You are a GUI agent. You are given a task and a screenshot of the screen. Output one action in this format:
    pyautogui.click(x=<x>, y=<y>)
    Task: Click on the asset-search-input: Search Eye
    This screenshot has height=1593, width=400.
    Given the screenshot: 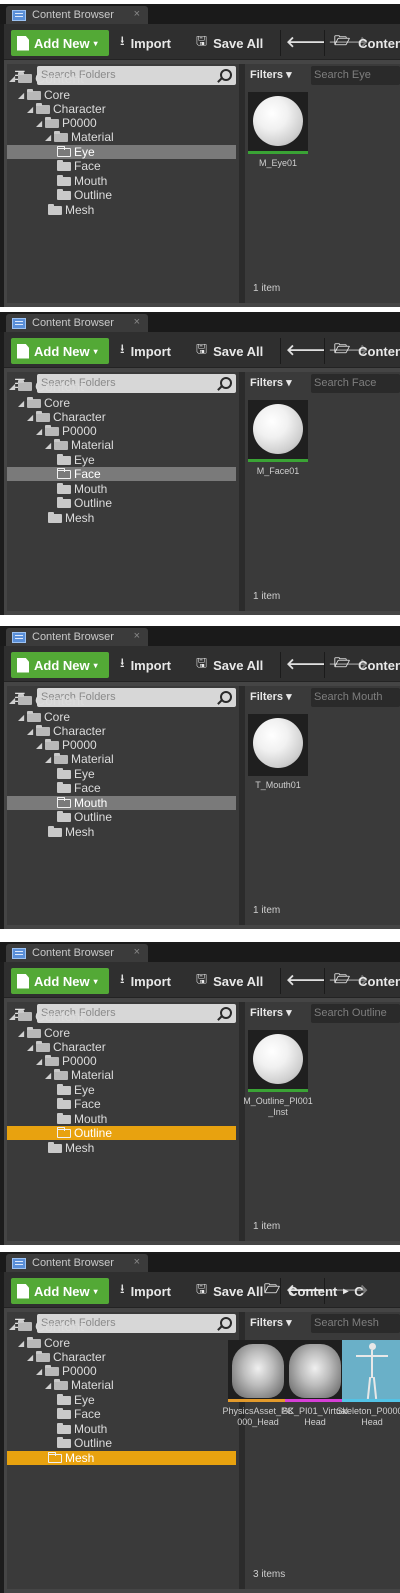 What is the action you would take?
    pyautogui.click(x=355, y=75)
    